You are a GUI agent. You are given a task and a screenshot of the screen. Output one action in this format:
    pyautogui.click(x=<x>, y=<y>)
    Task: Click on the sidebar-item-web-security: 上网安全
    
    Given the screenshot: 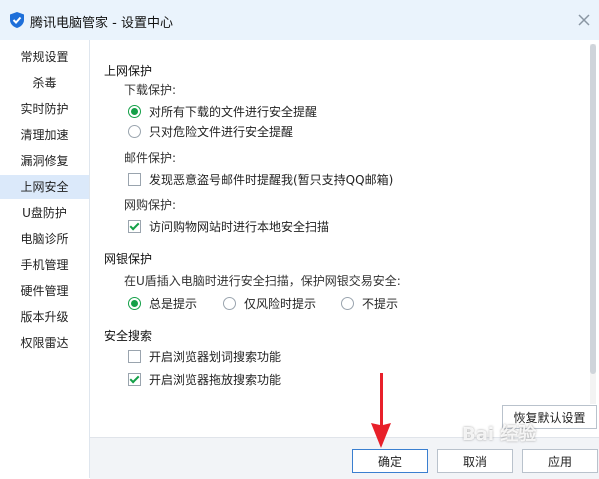 What is the action you would take?
    pyautogui.click(x=44, y=187)
    